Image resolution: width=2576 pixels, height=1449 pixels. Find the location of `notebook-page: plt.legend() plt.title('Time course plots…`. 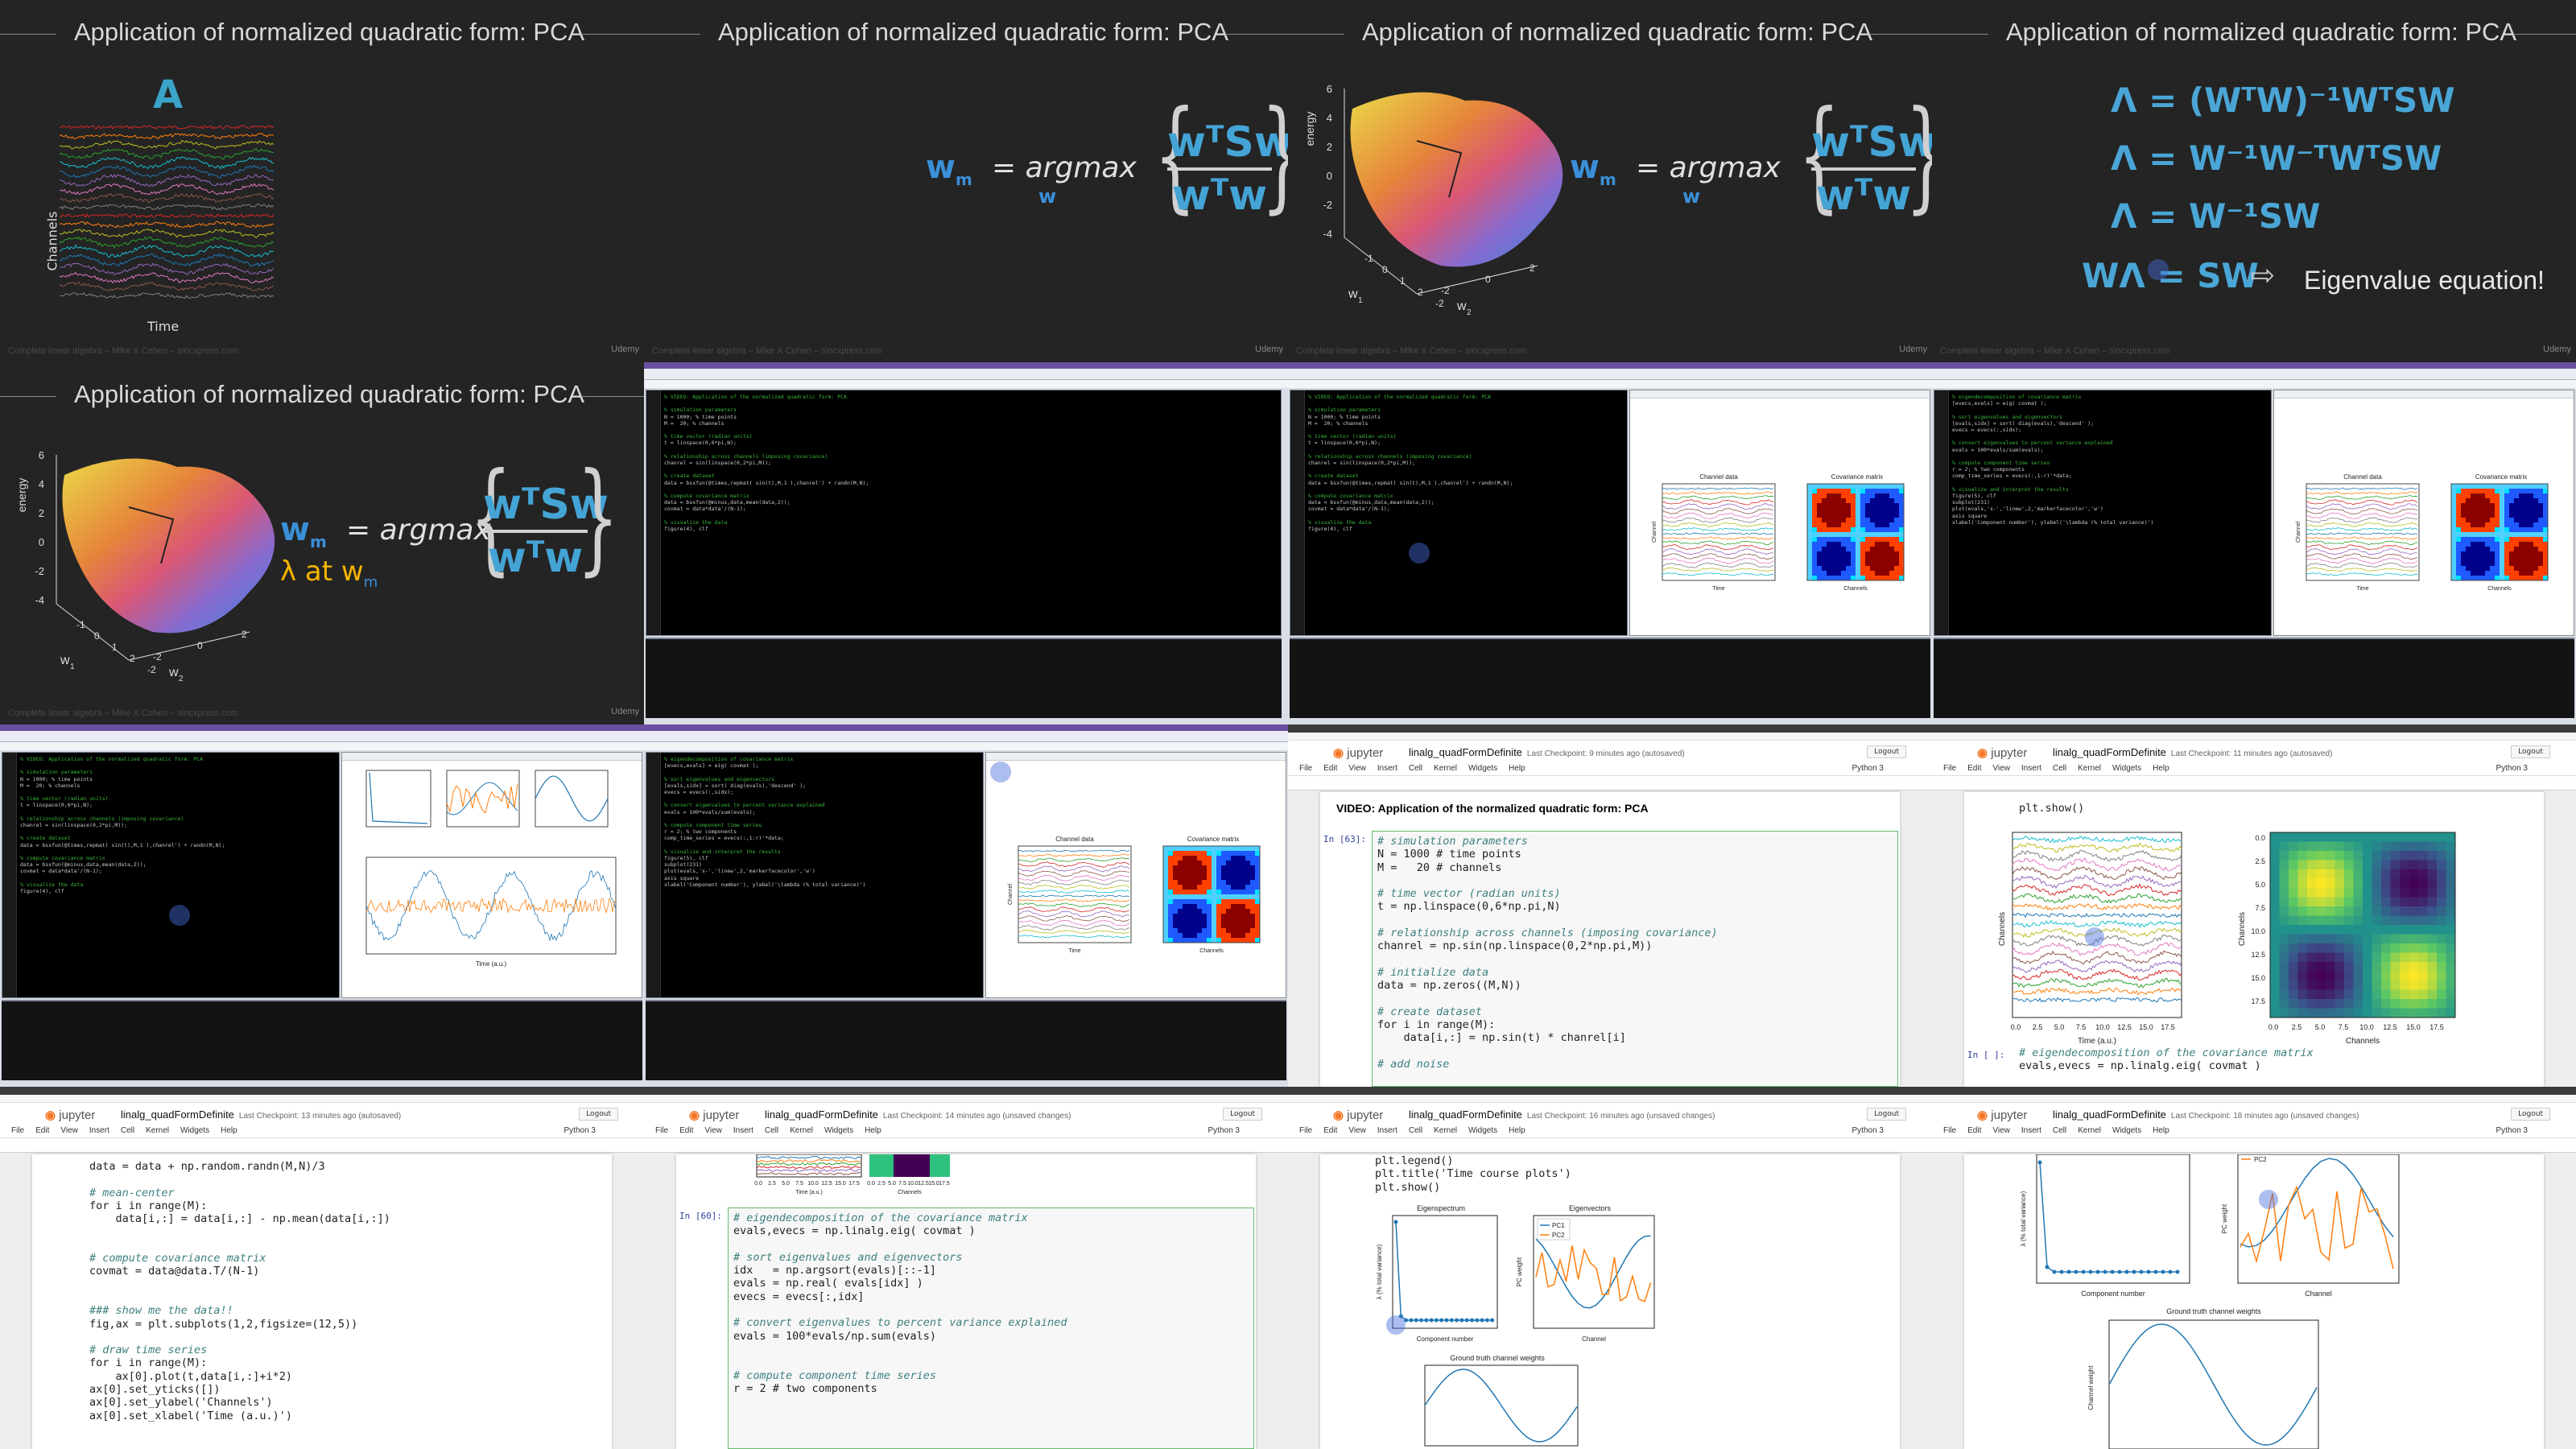

notebook-page: plt.legend() plt.title('Time course plots… is located at coordinates (1610, 1301).